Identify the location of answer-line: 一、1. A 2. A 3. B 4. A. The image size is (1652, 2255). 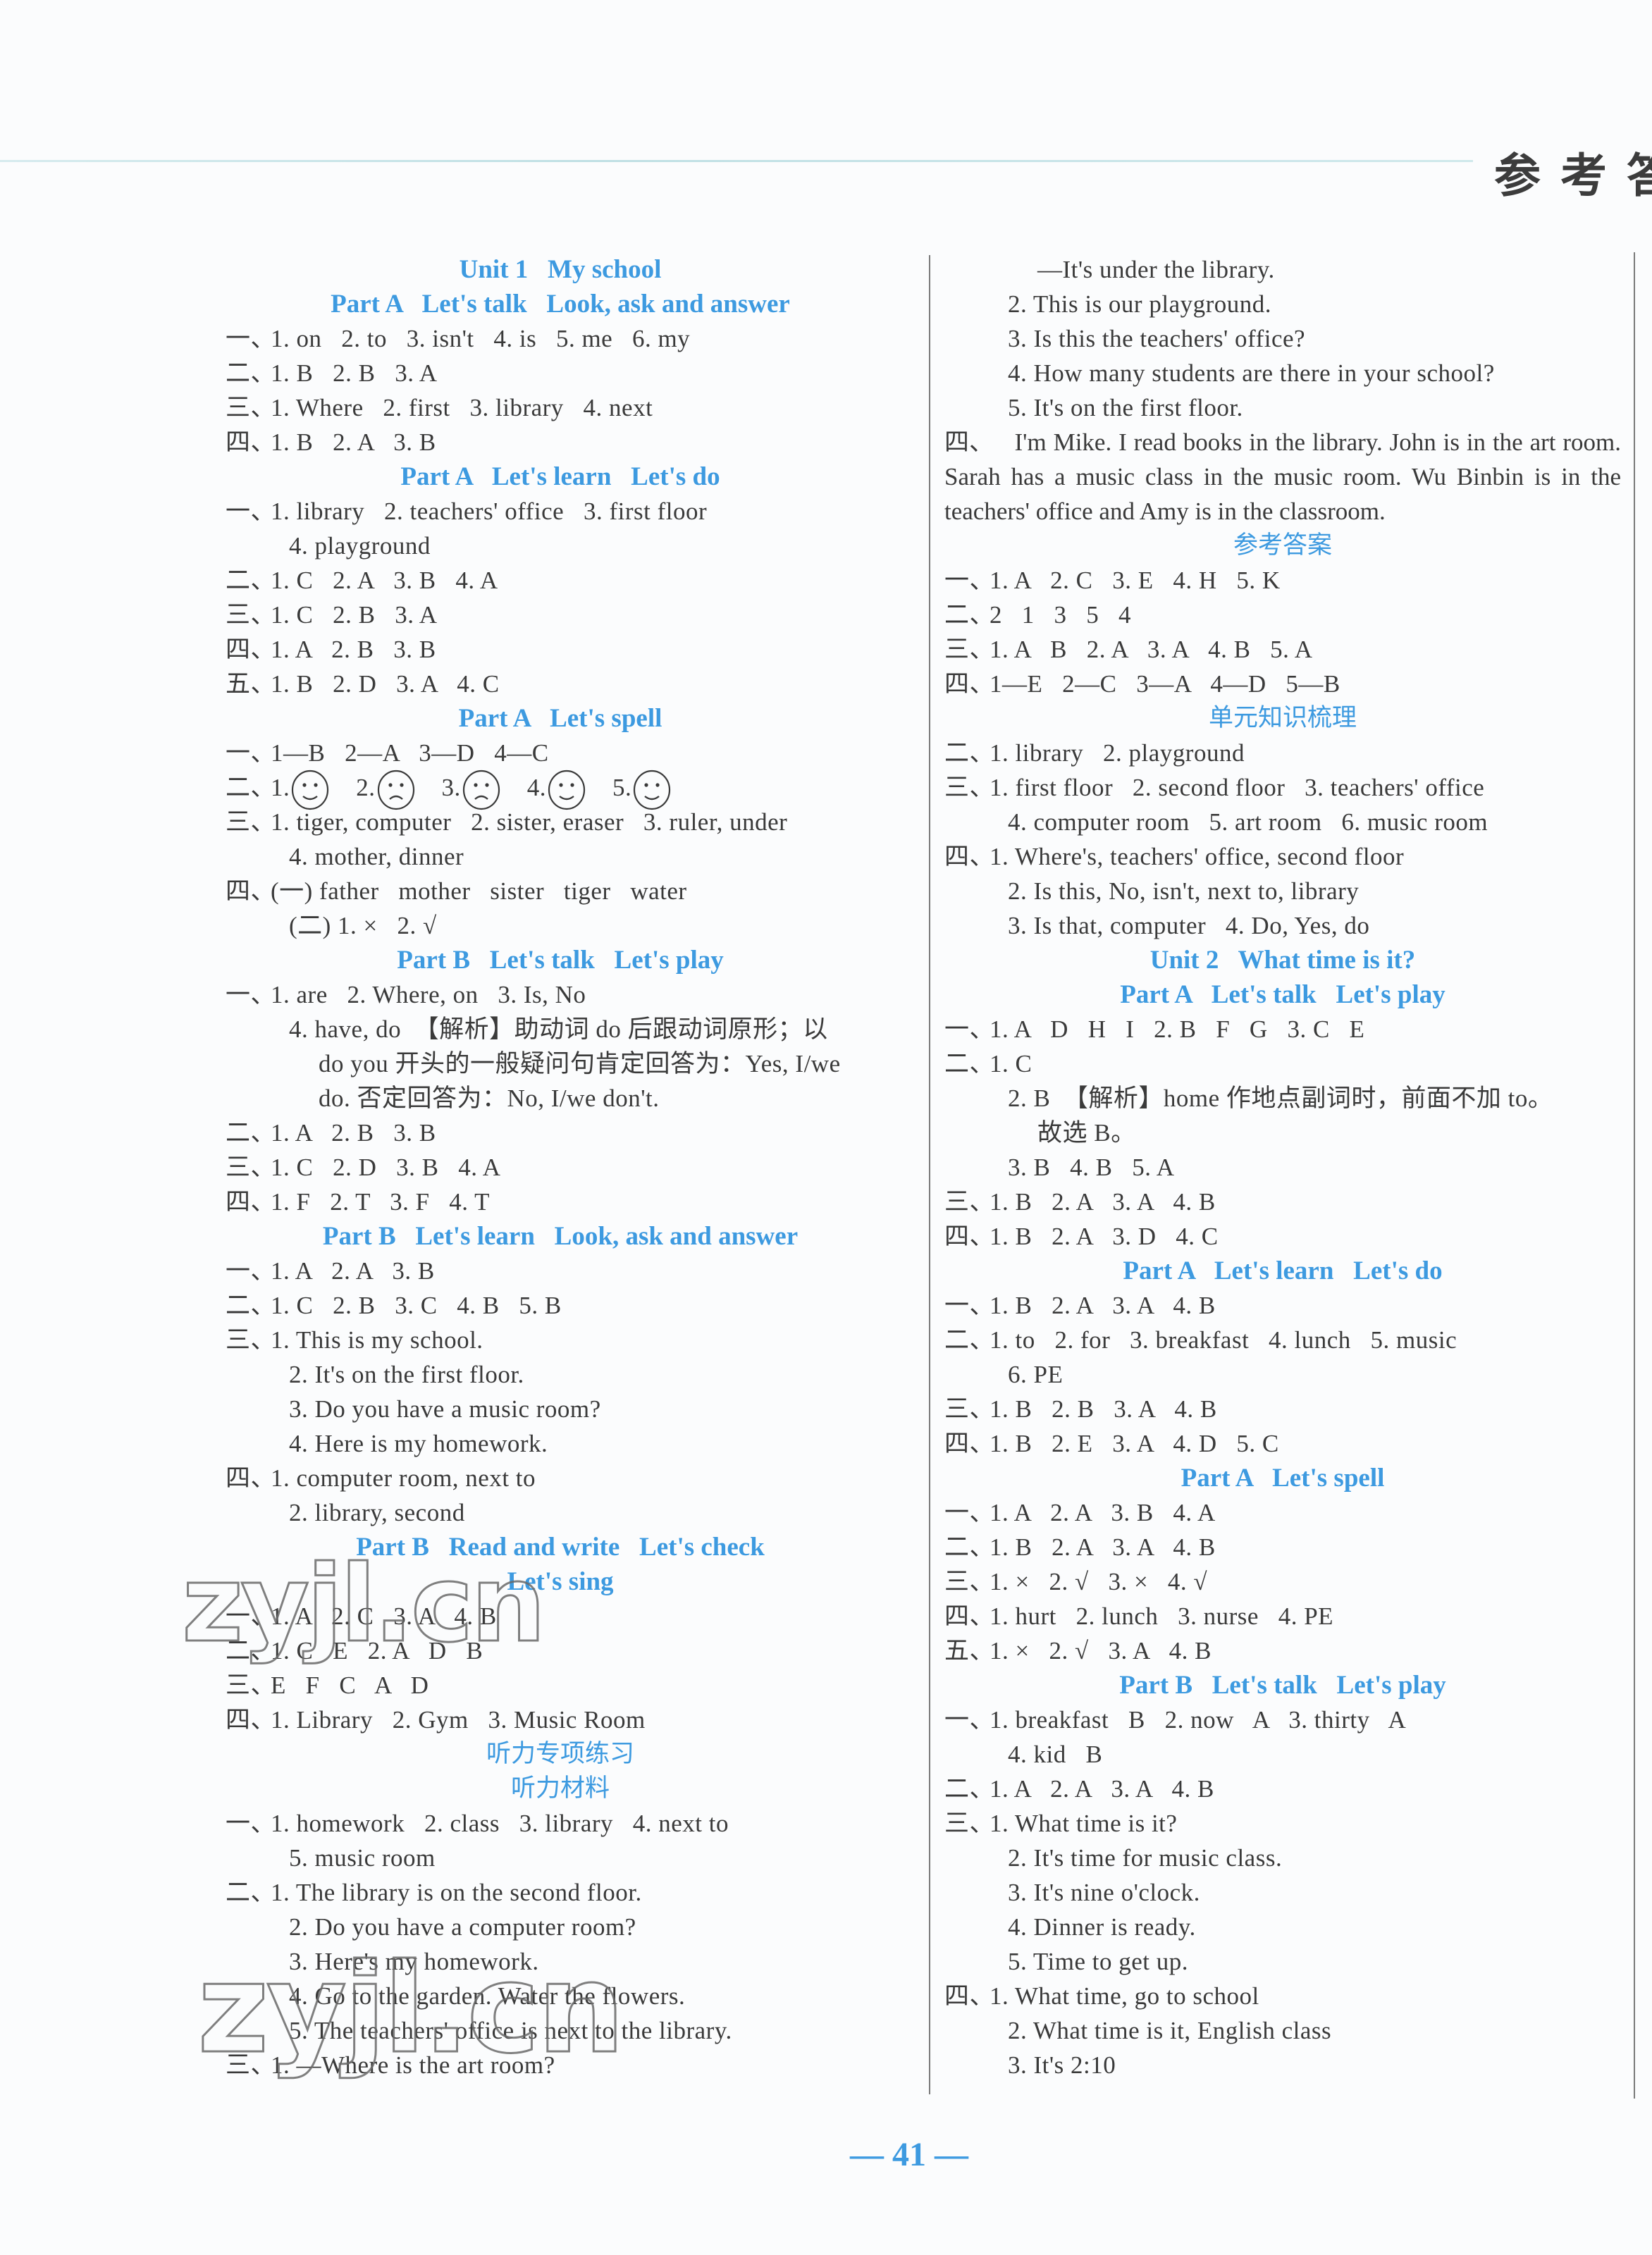
(1282, 1513).